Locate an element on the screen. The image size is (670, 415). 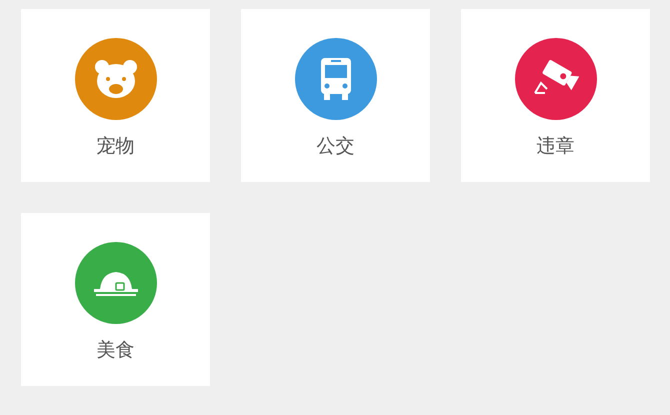
category-tile: 违章 is located at coordinates (555, 95).